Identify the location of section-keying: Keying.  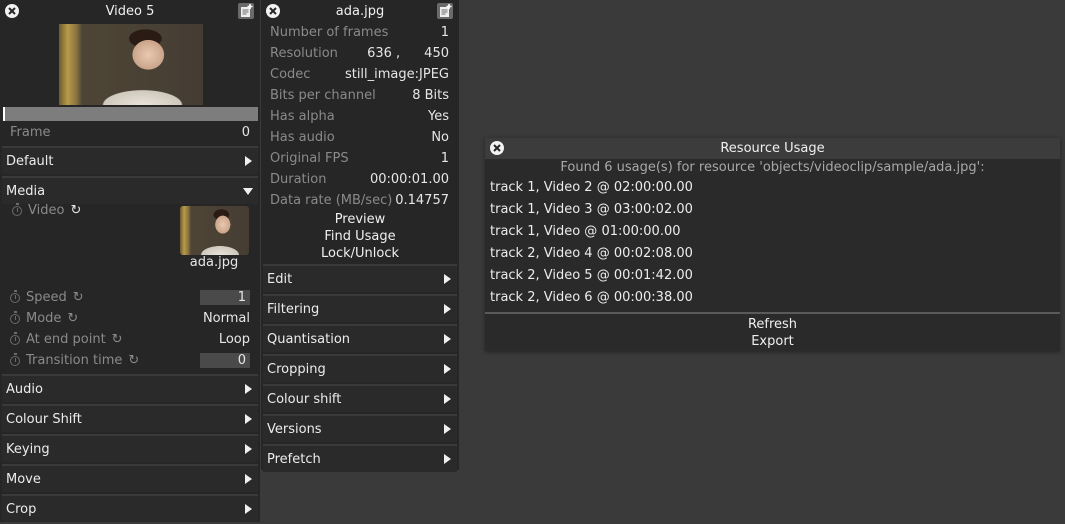
(130, 448).